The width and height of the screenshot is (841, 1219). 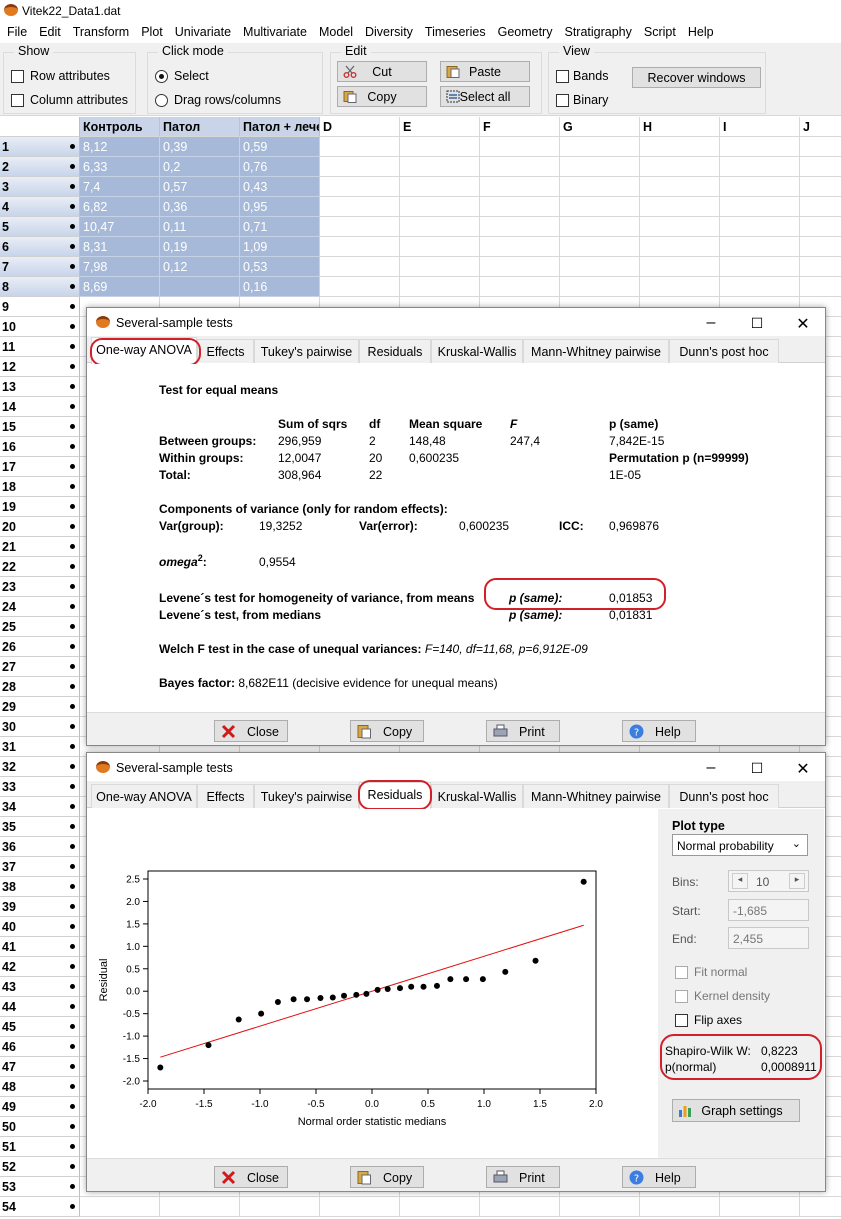 What do you see at coordinates (40, 147) in the screenshot?
I see `row-header: 1` at bounding box center [40, 147].